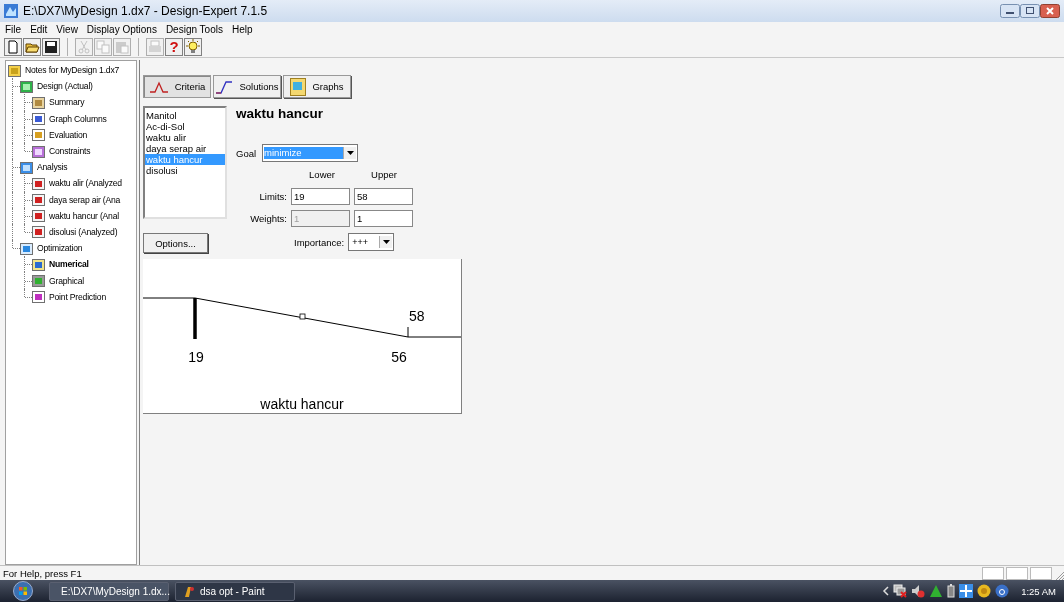 This screenshot has height=602, width=1064. I want to click on value-label: 56, so click(399, 357).